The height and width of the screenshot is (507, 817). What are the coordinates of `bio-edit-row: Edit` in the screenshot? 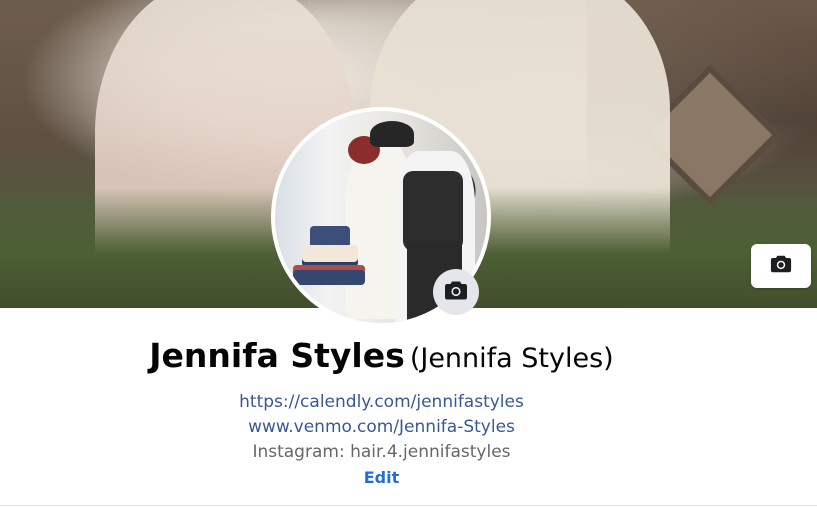 It's located at (381, 478).